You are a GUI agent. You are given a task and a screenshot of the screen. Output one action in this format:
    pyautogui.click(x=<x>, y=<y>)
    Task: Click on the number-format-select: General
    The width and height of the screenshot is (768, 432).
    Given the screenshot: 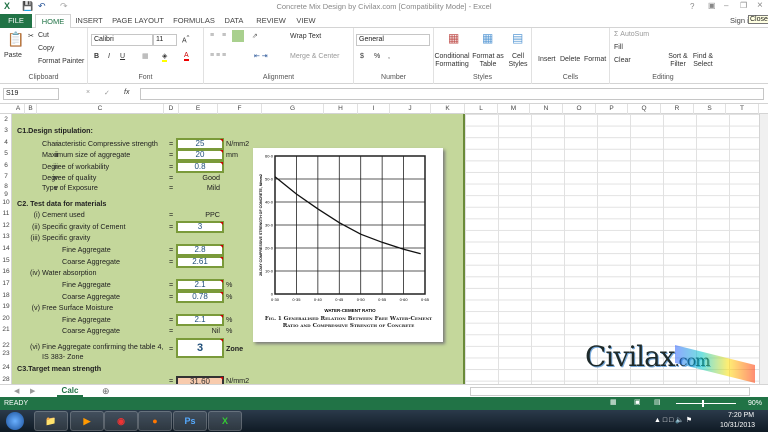 What is the action you would take?
    pyautogui.click(x=393, y=40)
    